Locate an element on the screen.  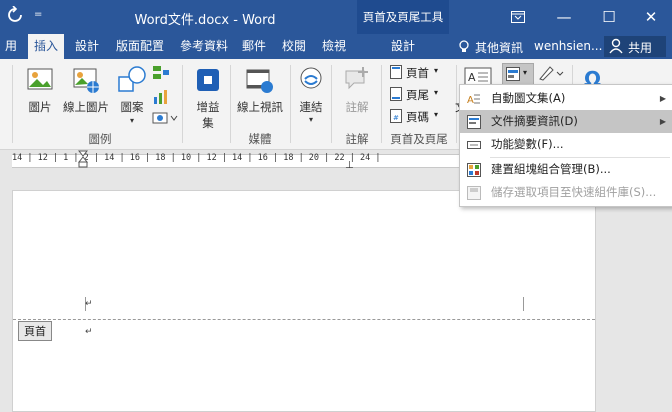
maximize-icon: ☐ is located at coordinates (609, 17).